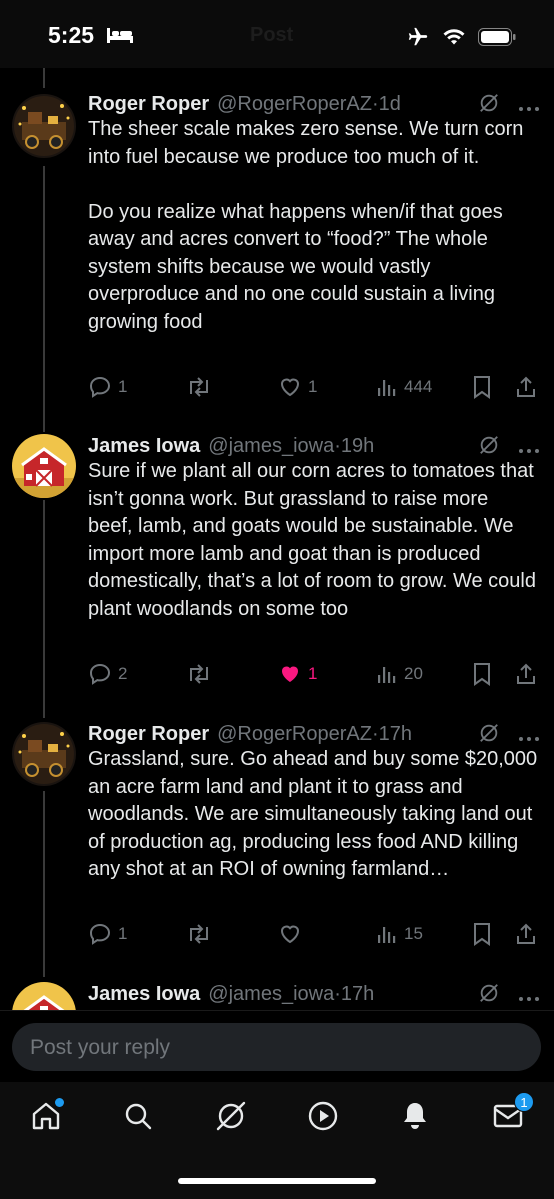  I want to click on post-actions: 2 1 20, so click(314, 674).